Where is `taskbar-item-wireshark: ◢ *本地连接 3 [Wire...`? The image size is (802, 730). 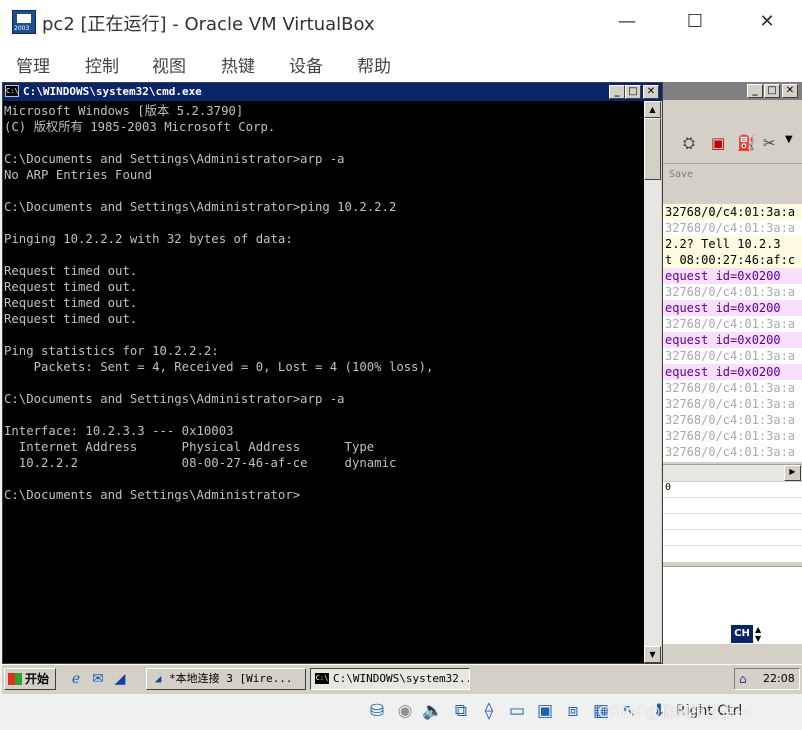
taskbar-item-wireshark: ◢ *本地连接 3 [Wire... is located at coordinates (226, 679).